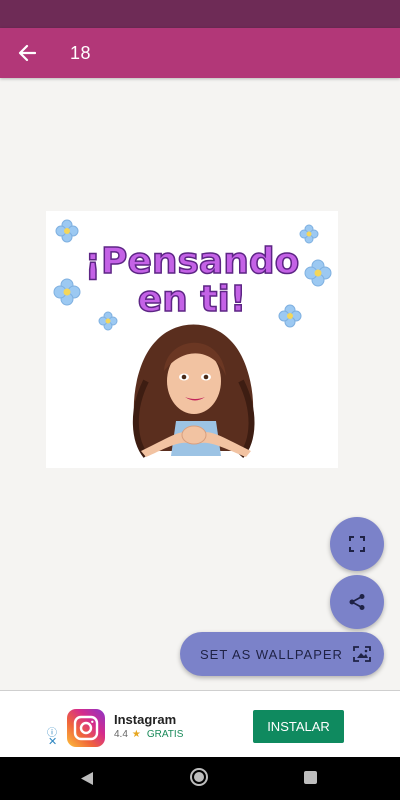  I want to click on install-button: INSTALAR, so click(298, 726).